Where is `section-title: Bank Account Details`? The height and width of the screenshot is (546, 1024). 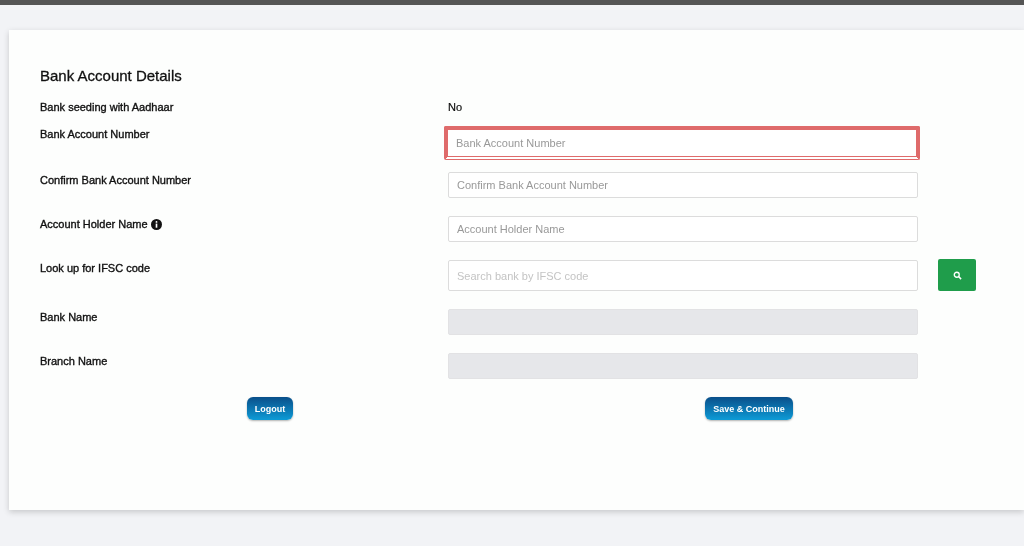 section-title: Bank Account Details is located at coordinates (111, 76).